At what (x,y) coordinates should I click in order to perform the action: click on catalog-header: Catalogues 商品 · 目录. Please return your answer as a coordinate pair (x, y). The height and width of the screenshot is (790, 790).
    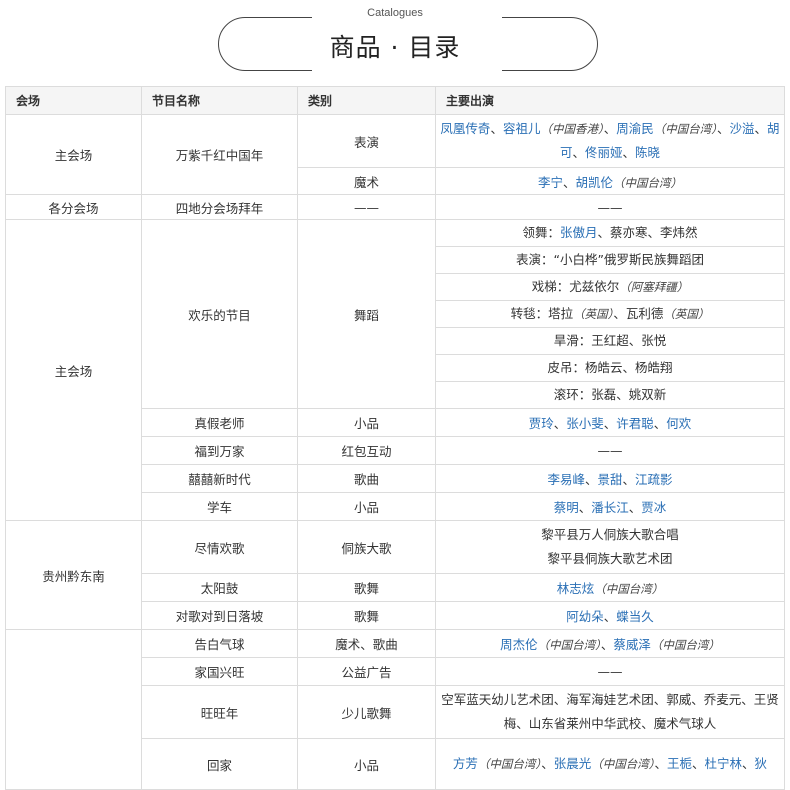
    Looking at the image, I should click on (395, 40).